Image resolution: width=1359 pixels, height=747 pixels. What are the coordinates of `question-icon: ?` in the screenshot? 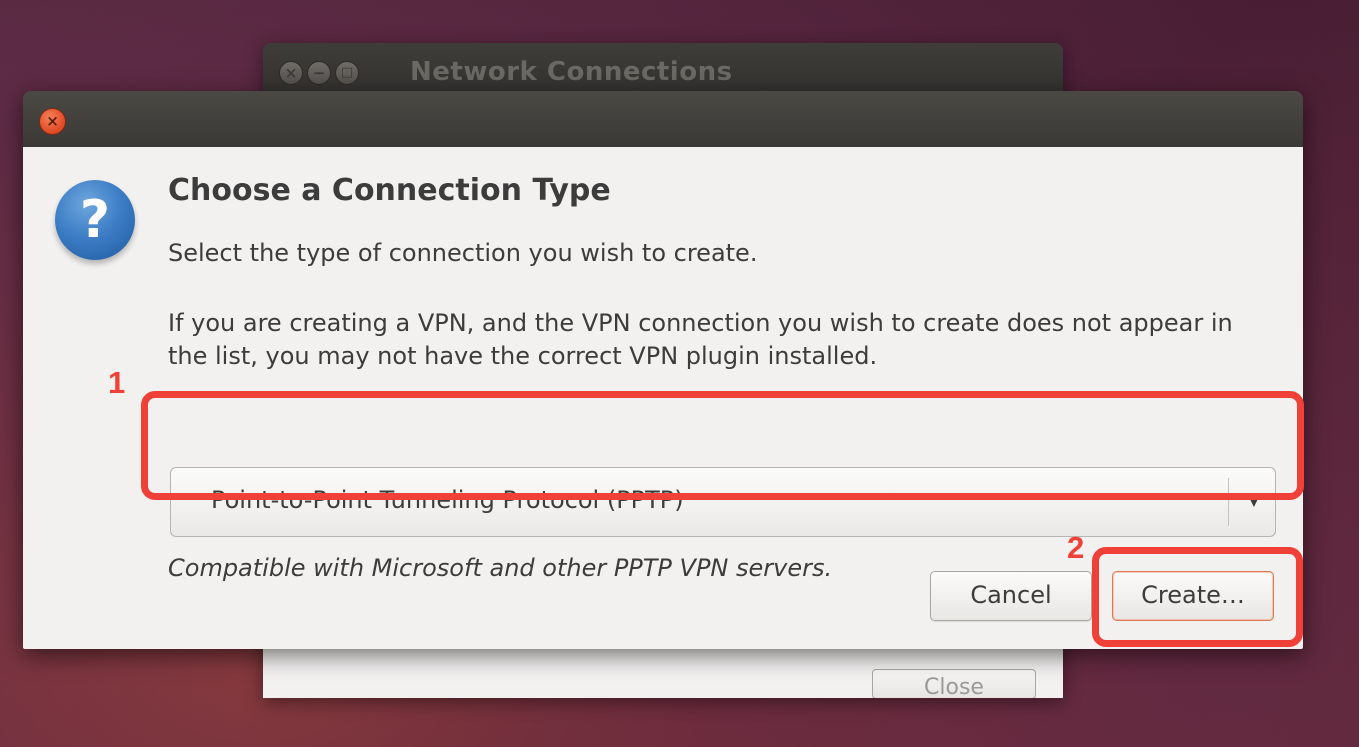 It's located at (95, 220).